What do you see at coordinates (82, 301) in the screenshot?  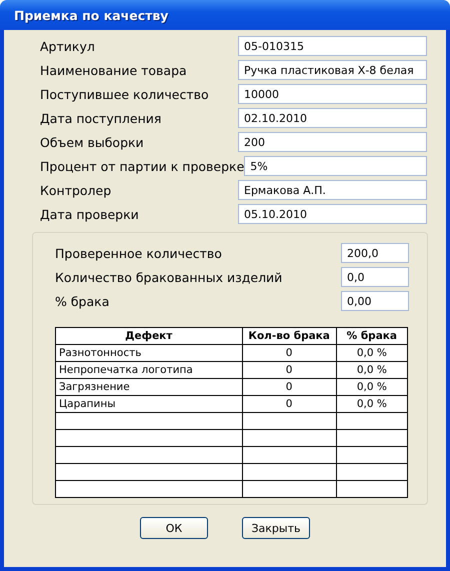 I see `field-label: % брака` at bounding box center [82, 301].